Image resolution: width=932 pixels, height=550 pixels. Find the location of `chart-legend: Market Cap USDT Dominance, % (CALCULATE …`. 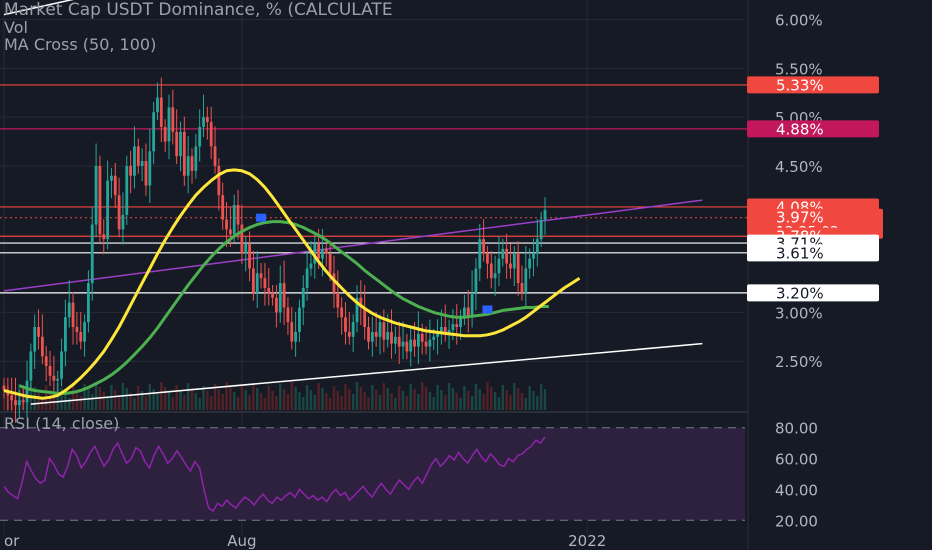

chart-legend: Market Cap USDT Dominance, % (CALCULATE … is located at coordinates (374, 27).